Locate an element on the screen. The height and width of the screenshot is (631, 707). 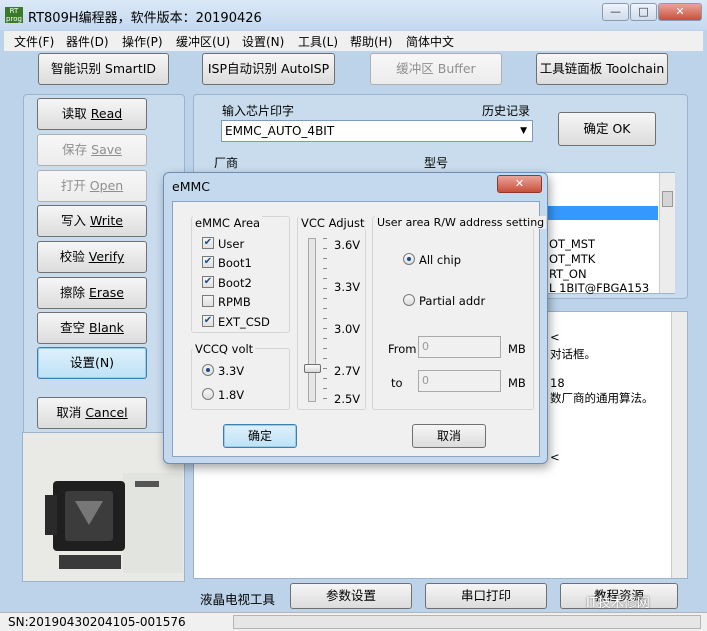
vcc-slider-track is located at coordinates (312, 320).